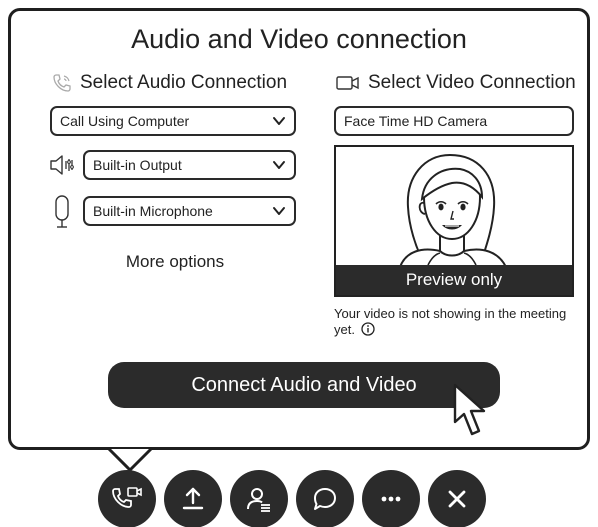  Describe the element at coordinates (299, 39) in the screenshot. I see `dialog-title: Audio and Video connection` at that location.